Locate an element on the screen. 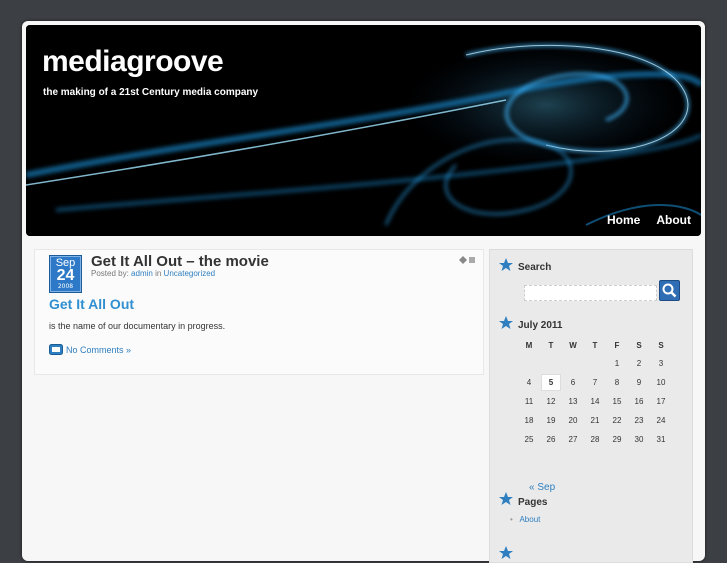 The height and width of the screenshot is (563, 727). calendar-day: 12 is located at coordinates (551, 401).